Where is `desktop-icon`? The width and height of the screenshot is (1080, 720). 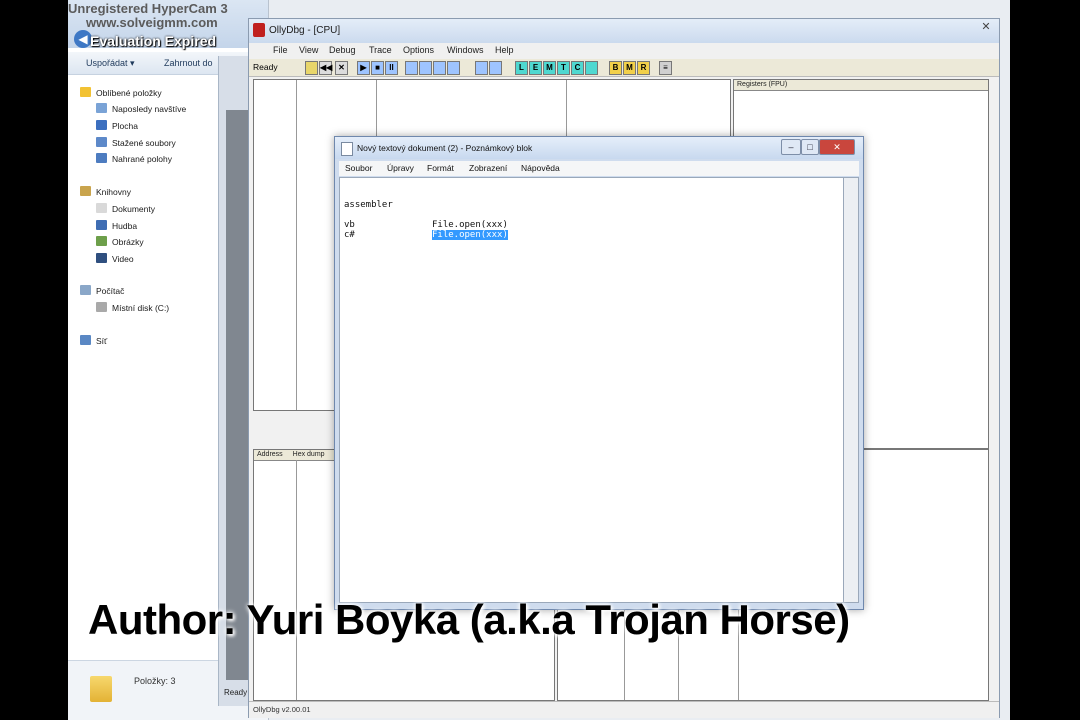 desktop-icon is located at coordinates (101, 125).